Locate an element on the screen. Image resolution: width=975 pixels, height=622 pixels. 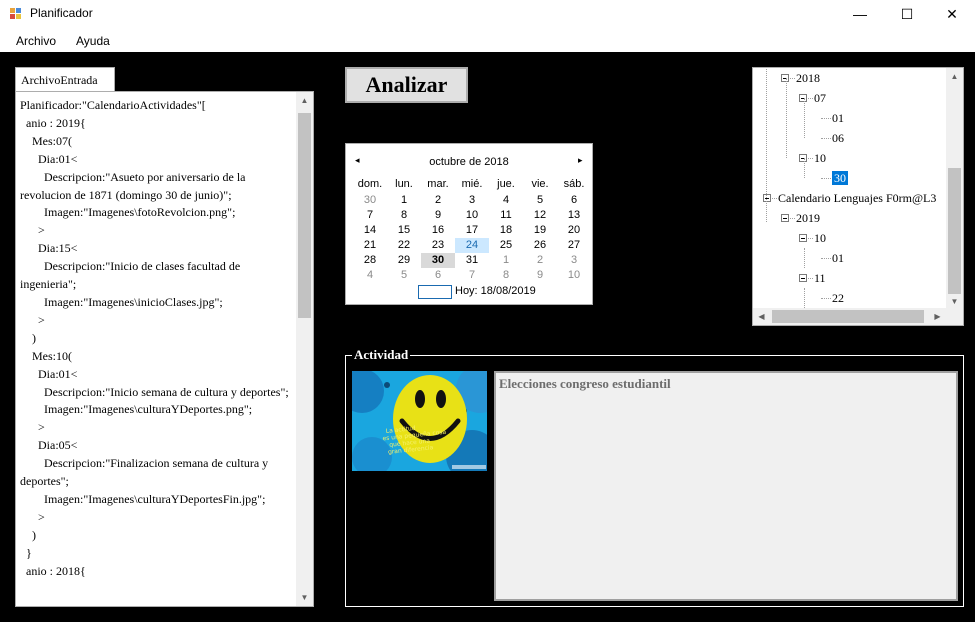
calendar-day: 20 is located at coordinates (574, 230).